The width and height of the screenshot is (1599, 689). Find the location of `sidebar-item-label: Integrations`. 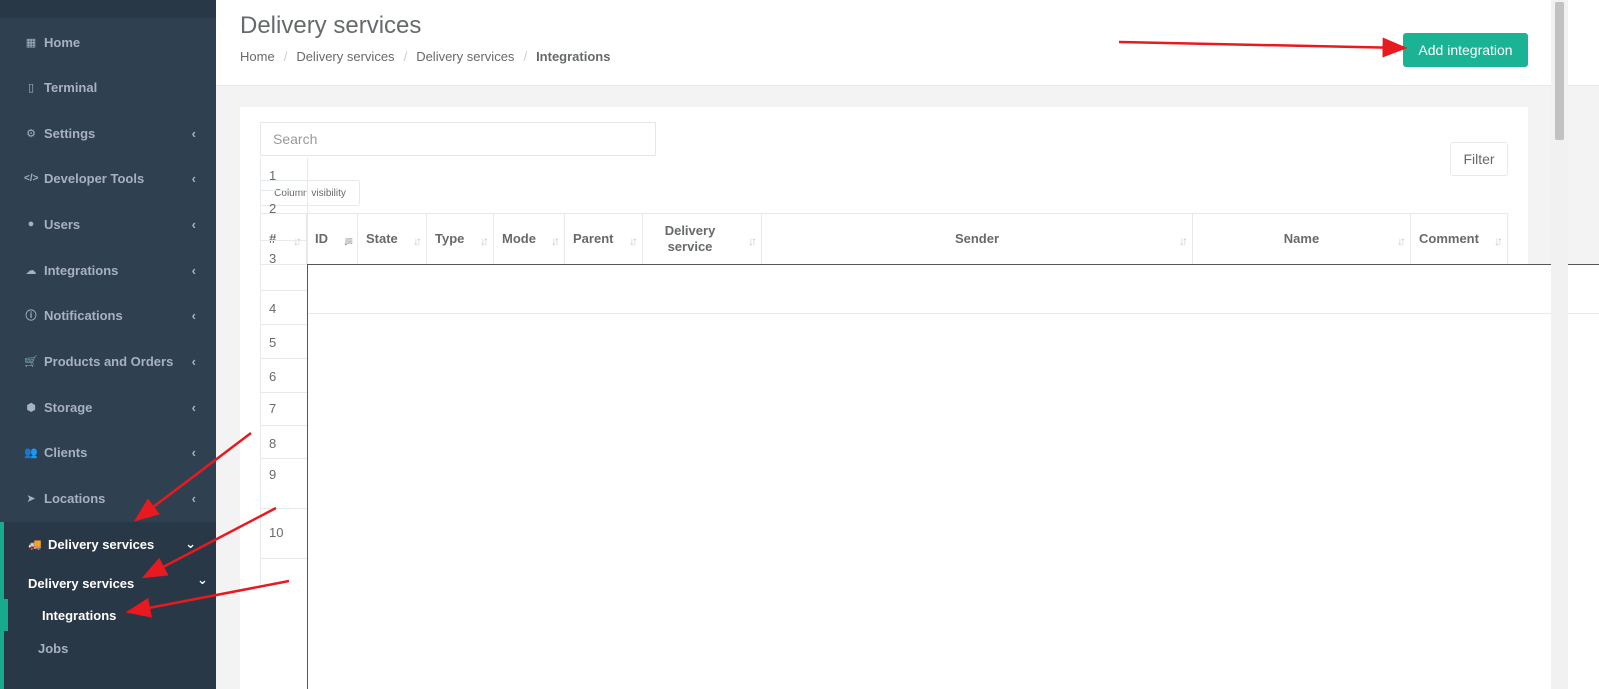

sidebar-item-label: Integrations is located at coordinates (81, 270).